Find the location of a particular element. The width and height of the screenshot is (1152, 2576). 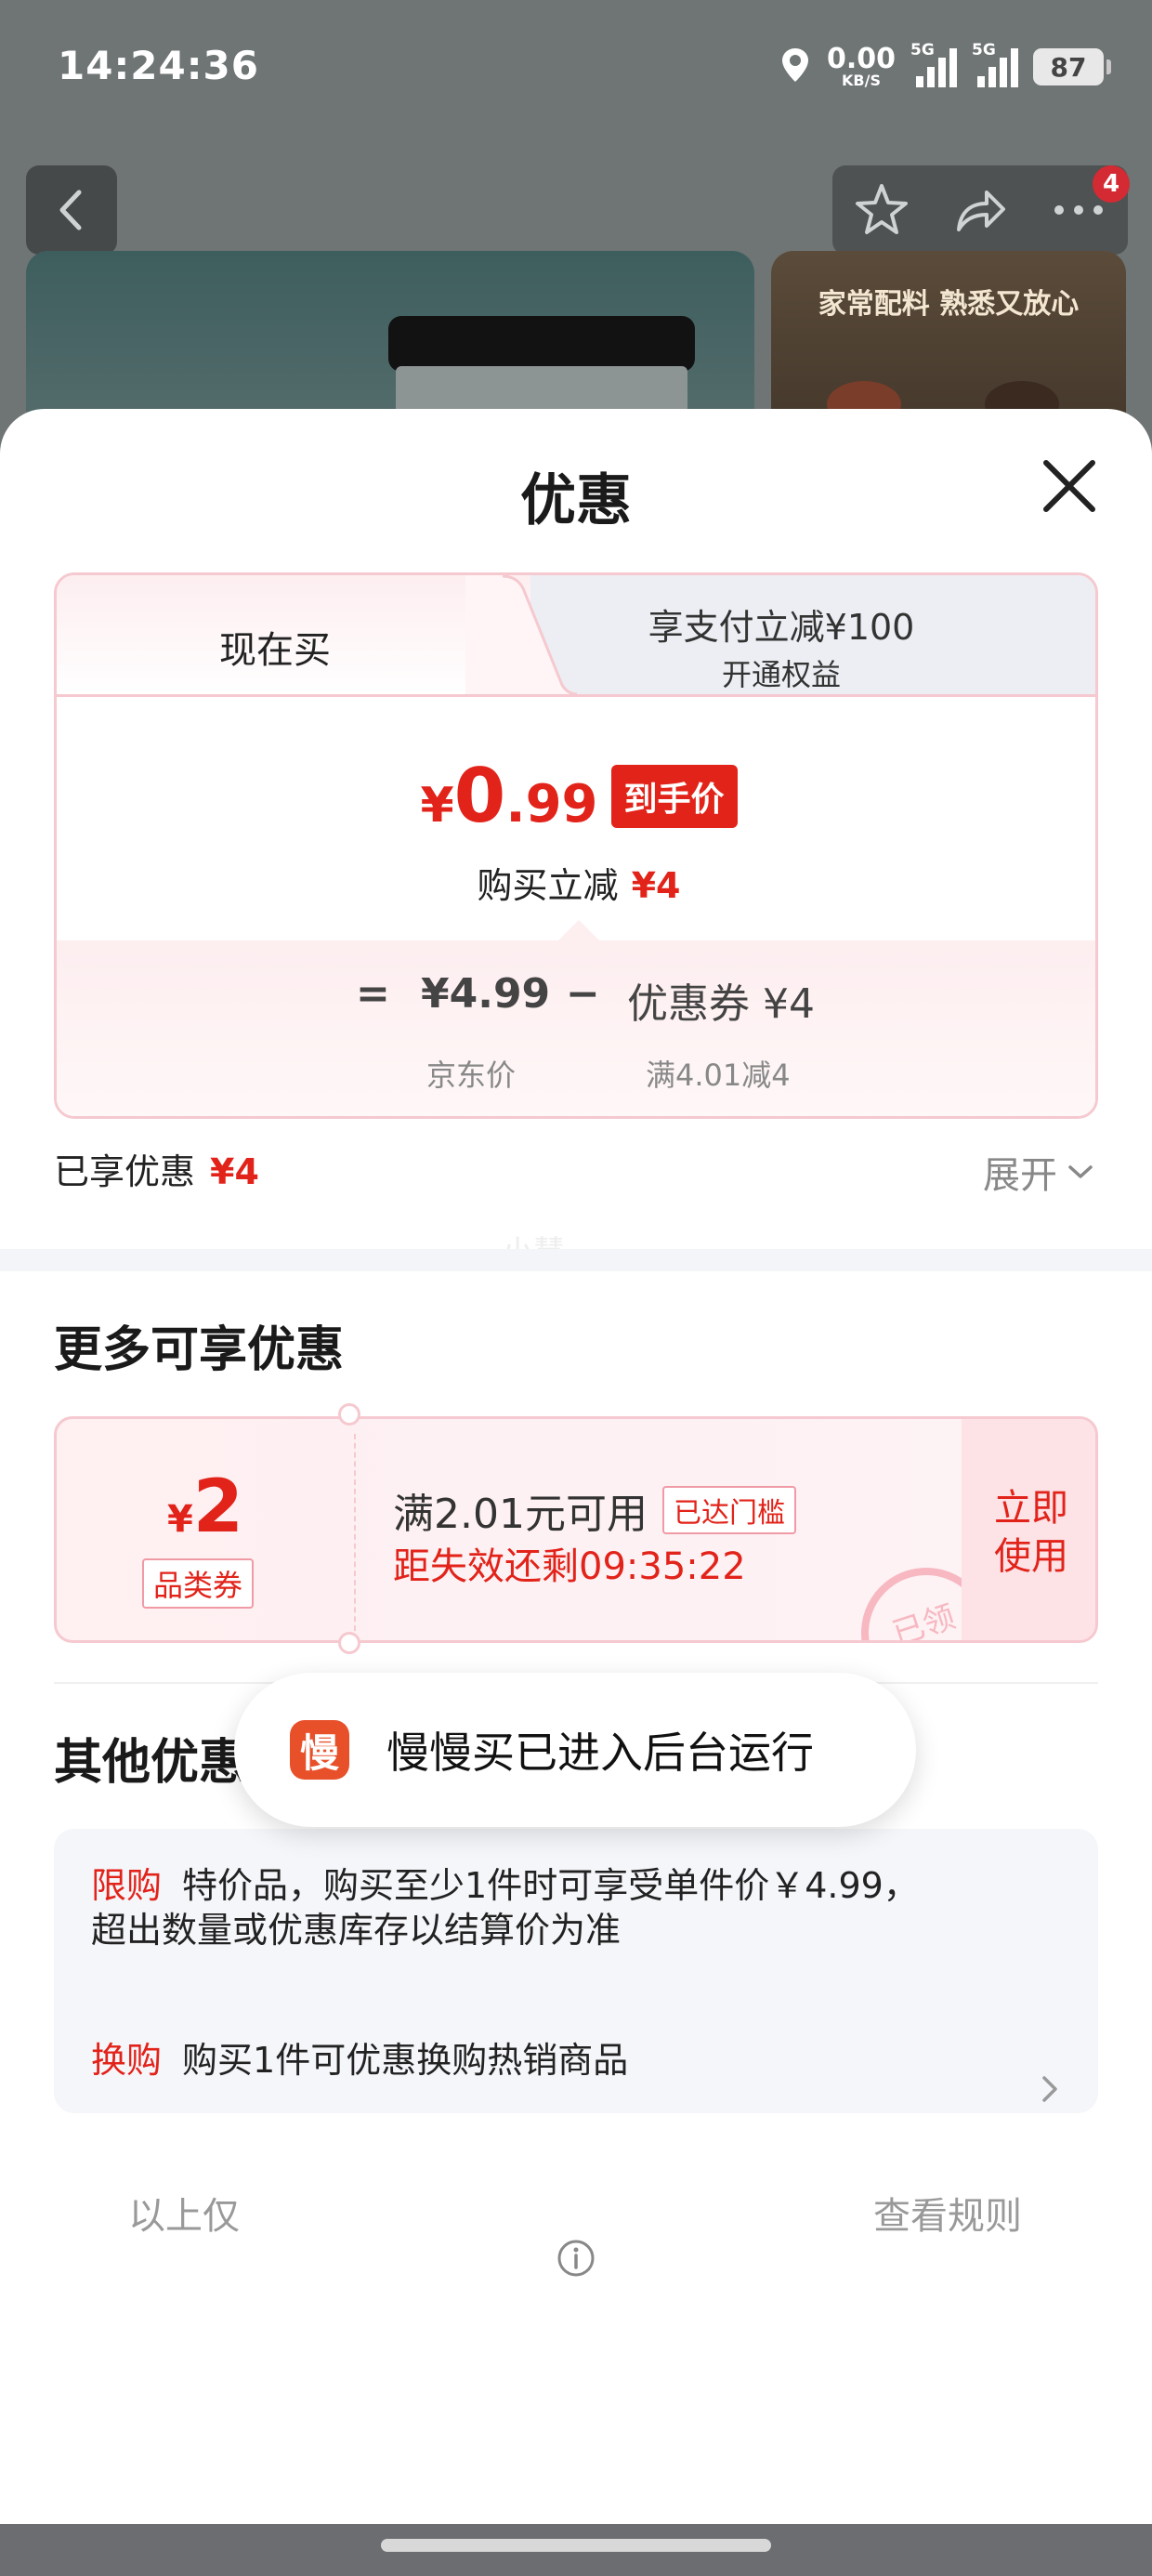

hand-price-tag: 到手价 is located at coordinates (674, 796).